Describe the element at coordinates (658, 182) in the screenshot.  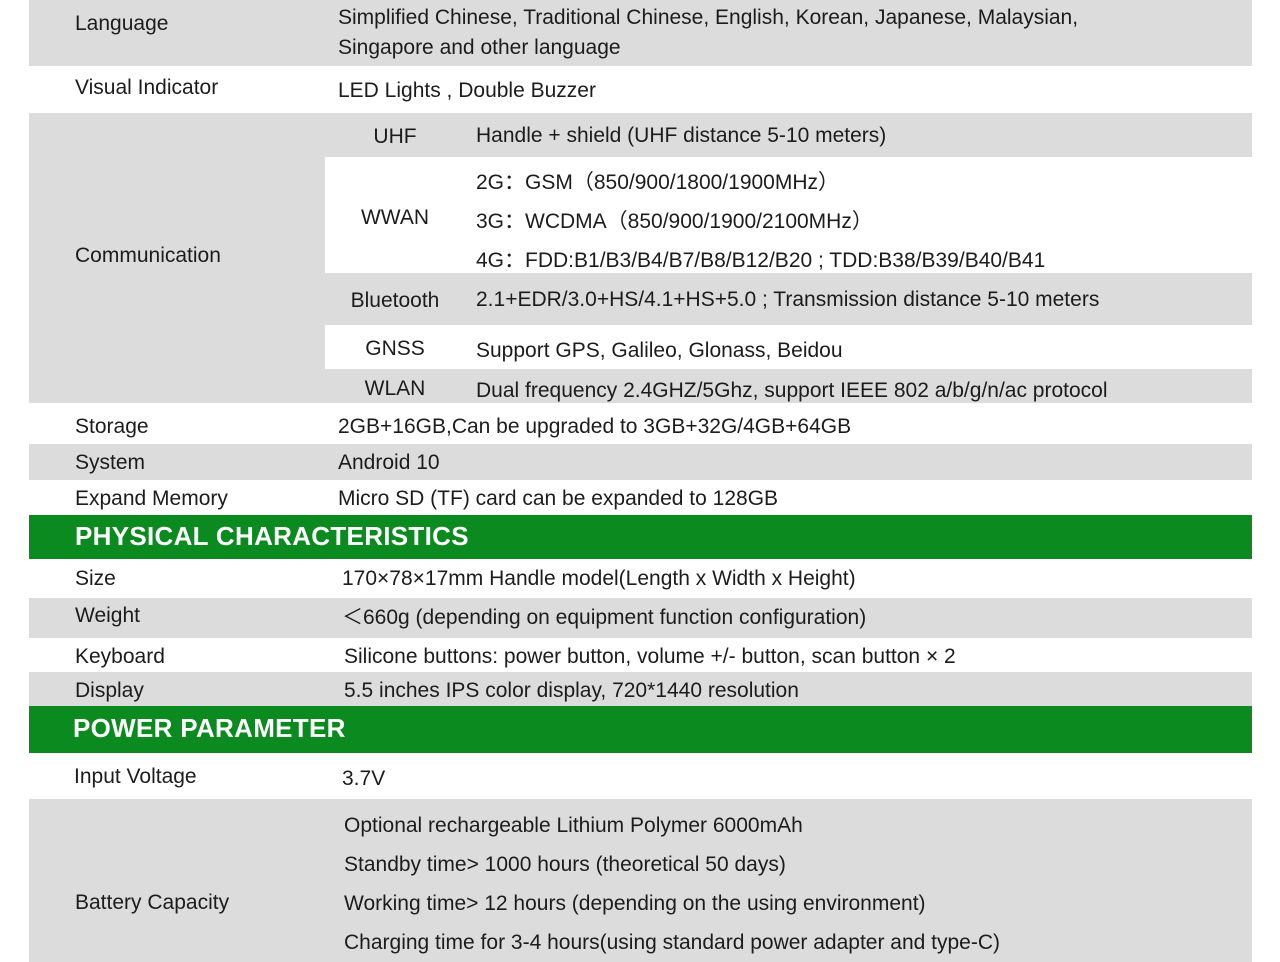
I see `comm-sub-value-line: 2G：GSM（850/900/1800/1900MHz）` at that location.